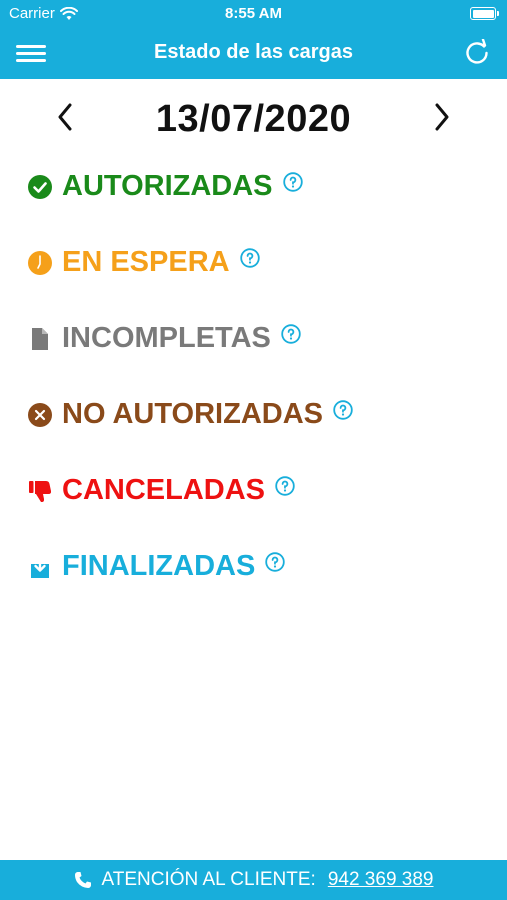  I want to click on status-label: INCOMPLETAS, so click(166, 338).